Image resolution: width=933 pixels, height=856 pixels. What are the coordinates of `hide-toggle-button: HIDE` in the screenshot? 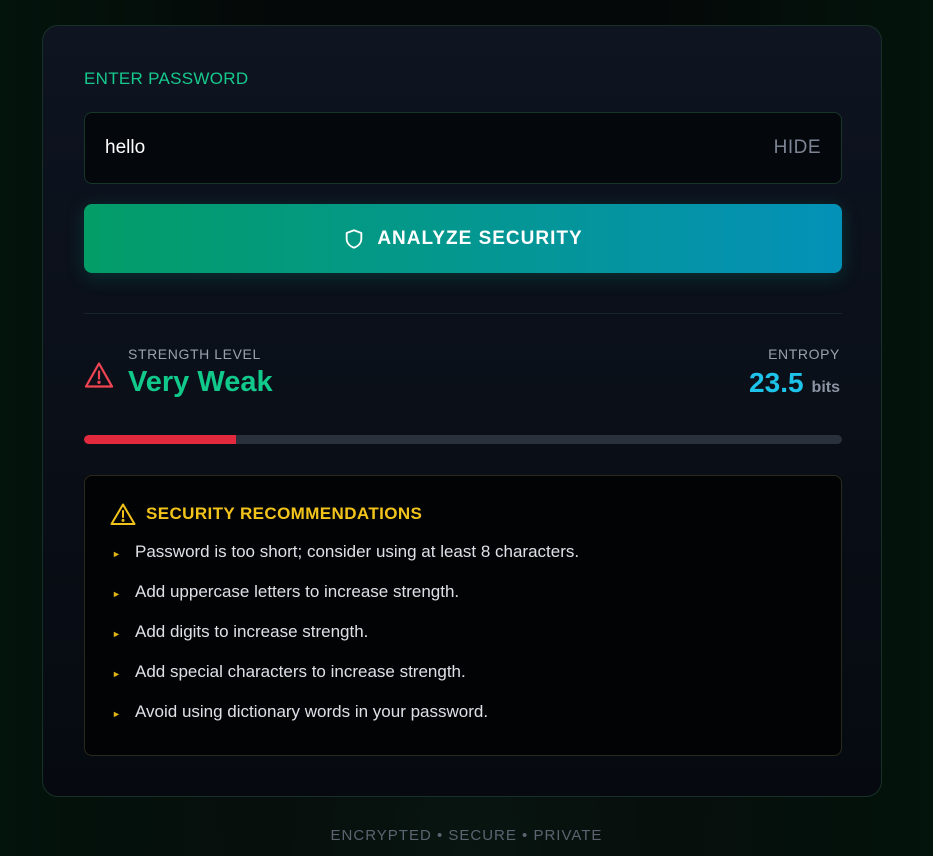 It's located at (797, 148).